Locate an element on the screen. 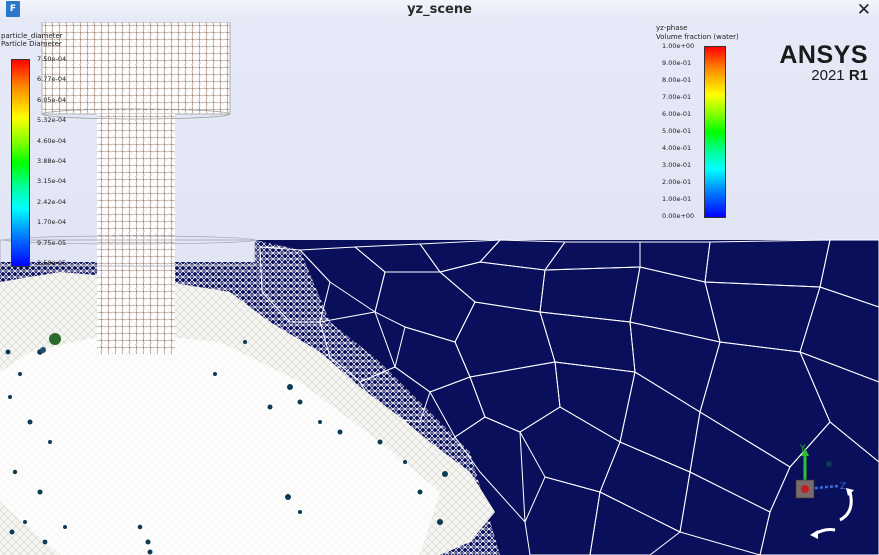 Image resolution: width=879 pixels, height=555 pixels. legend-tick-label: 5.32e-04 is located at coordinates (52, 120).